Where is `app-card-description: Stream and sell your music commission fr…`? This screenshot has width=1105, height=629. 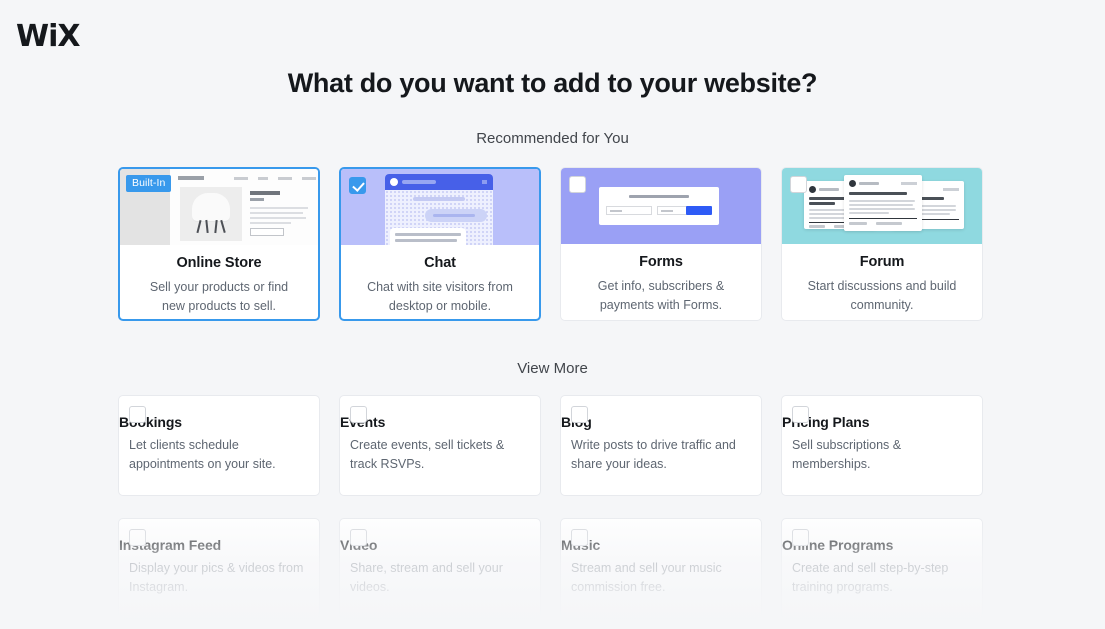
app-card-description: Stream and sell your music commission fr… is located at coordinates (646, 577).